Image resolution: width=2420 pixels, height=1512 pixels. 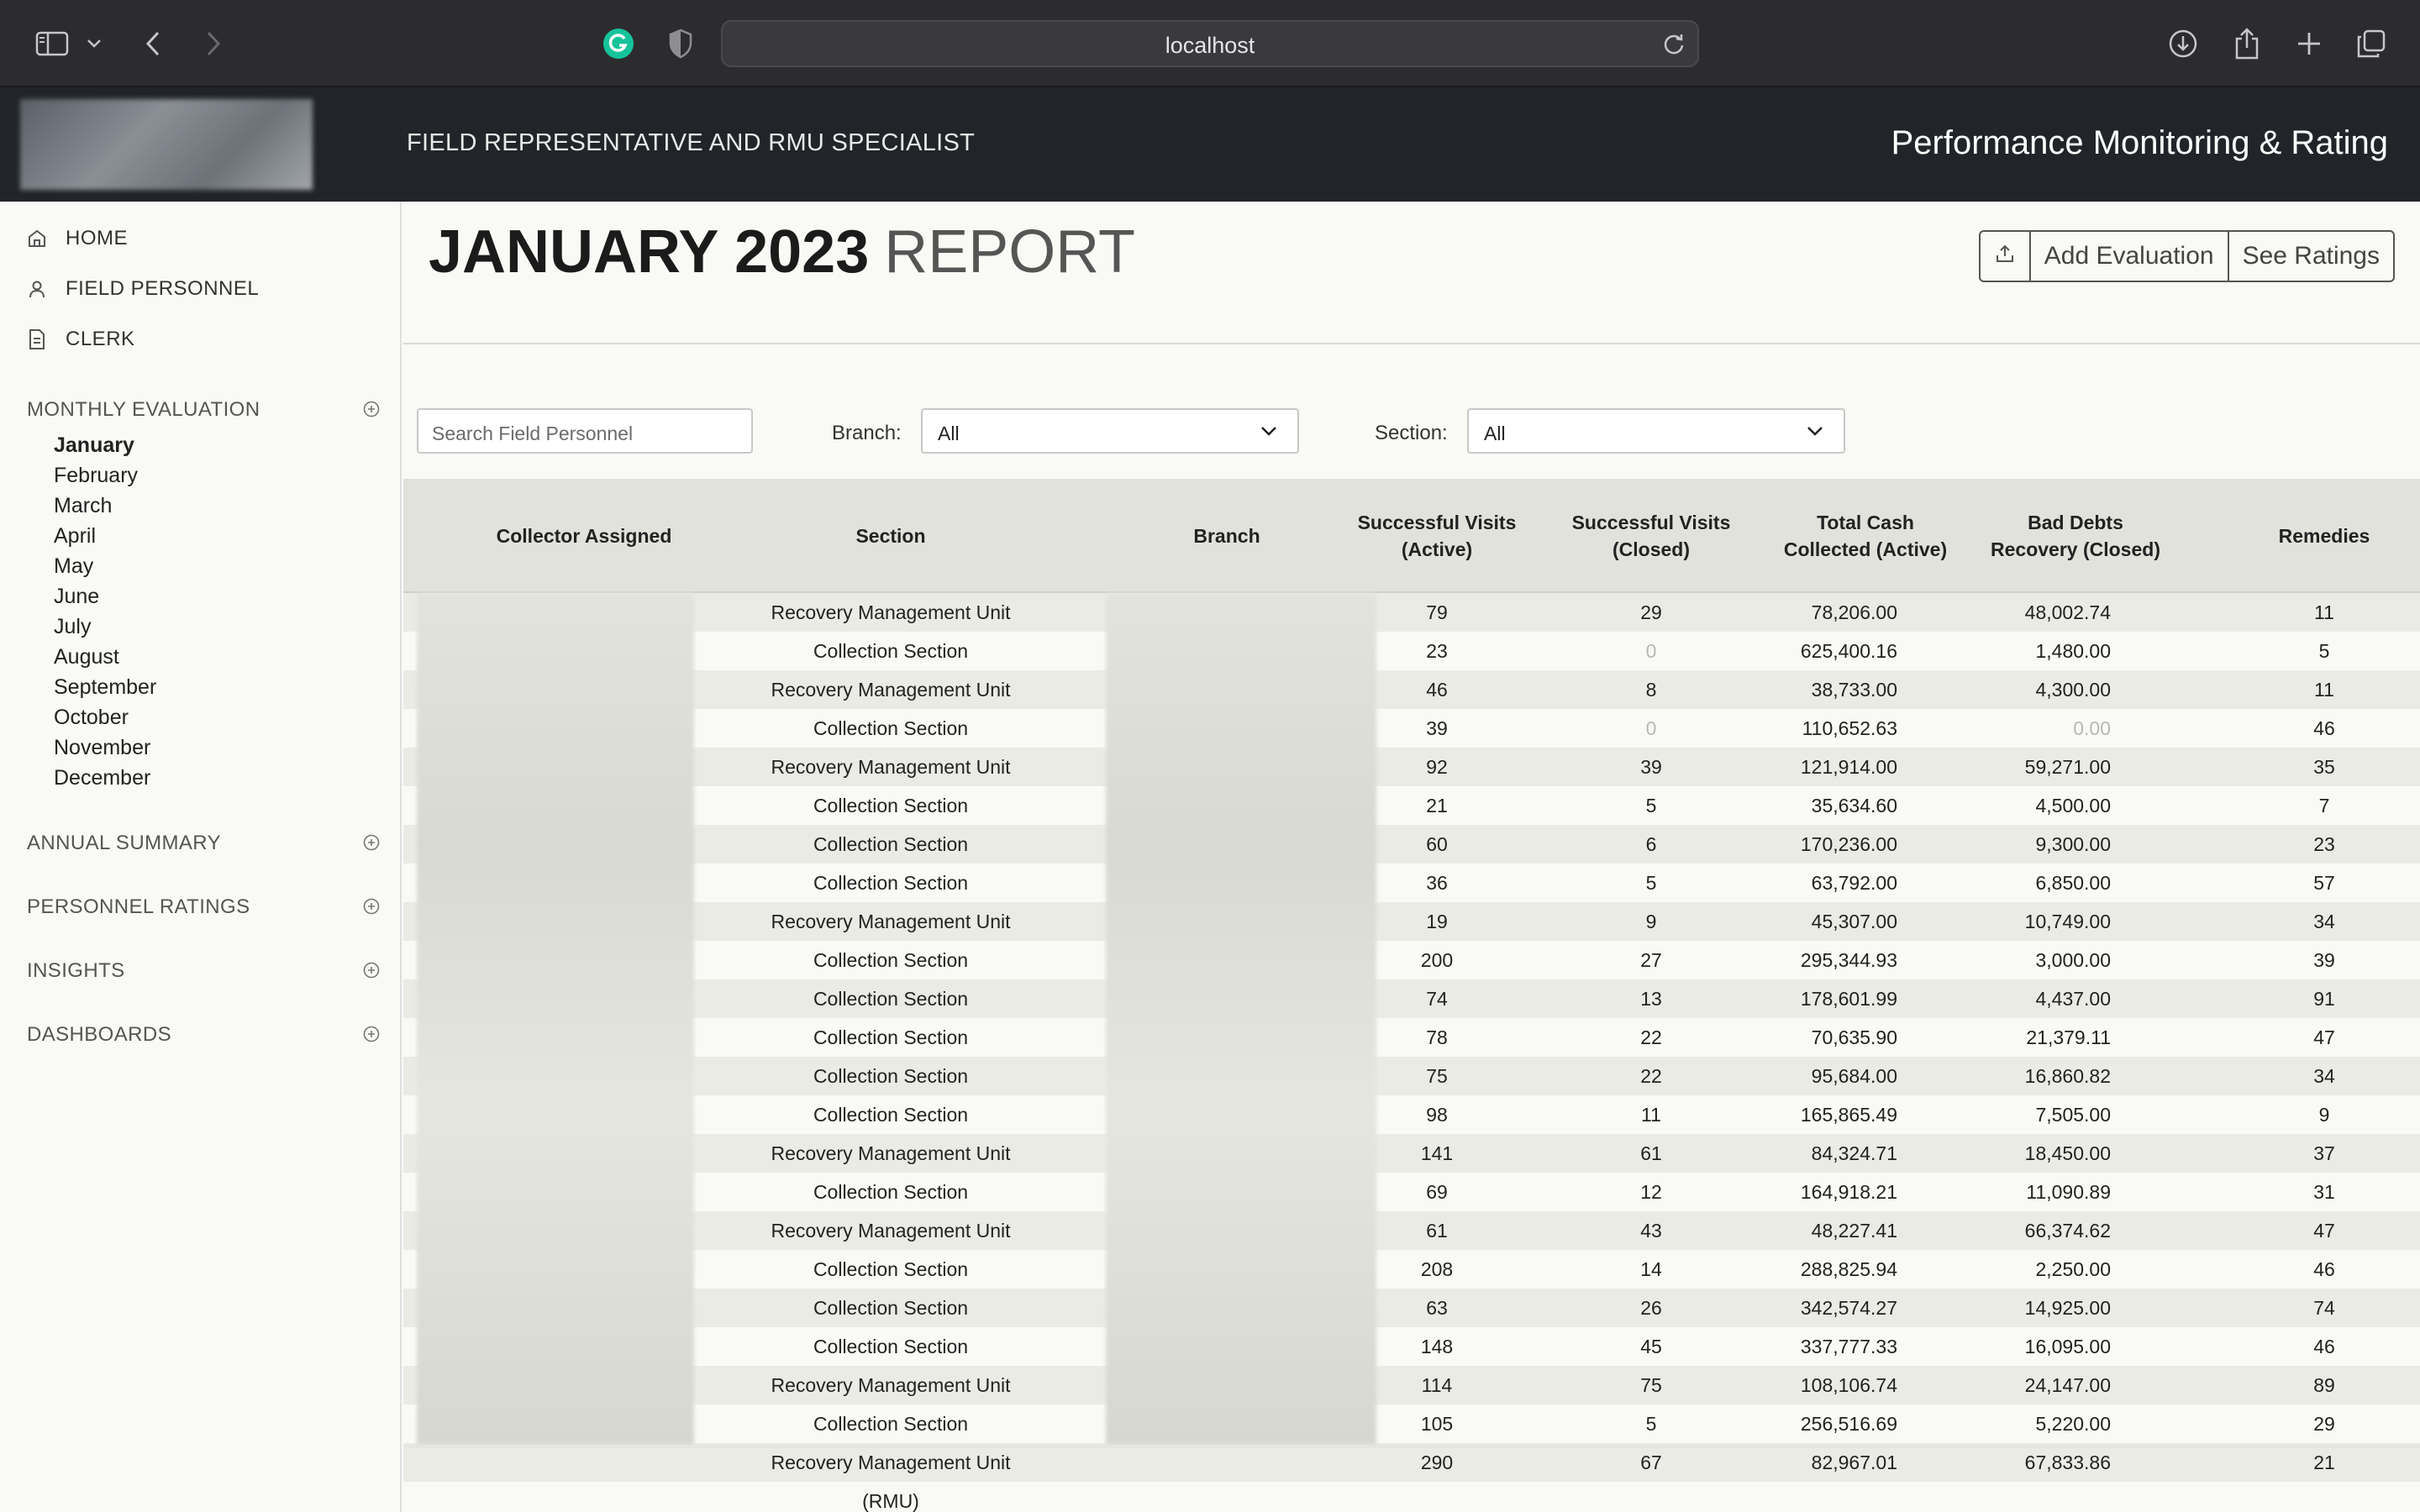 I want to click on download-icon, so click(x=2183, y=44).